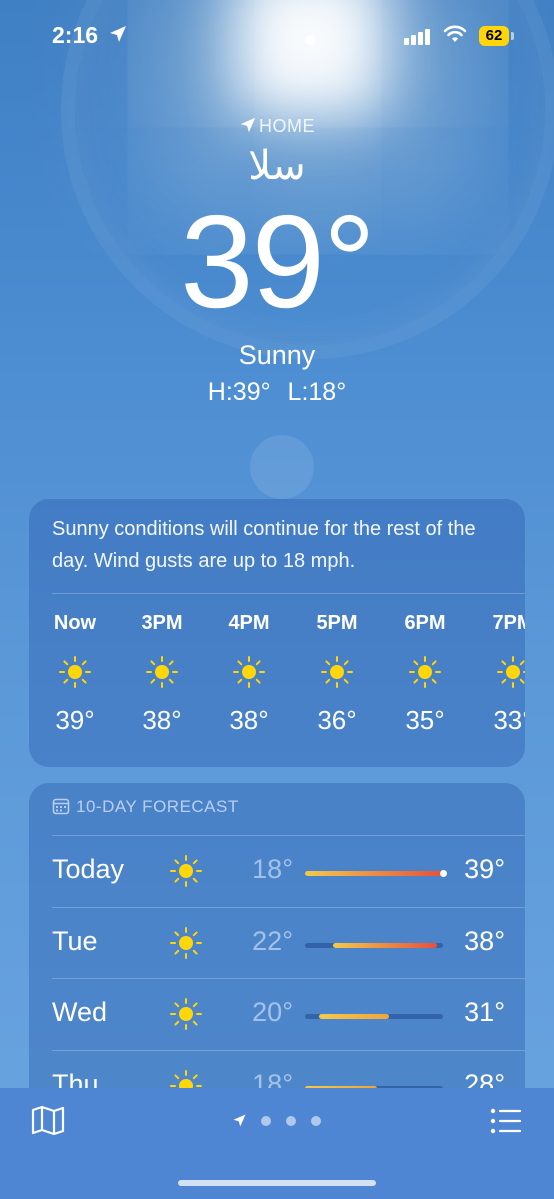  I want to click on hour-item: 5PM 36°, so click(337, 672).